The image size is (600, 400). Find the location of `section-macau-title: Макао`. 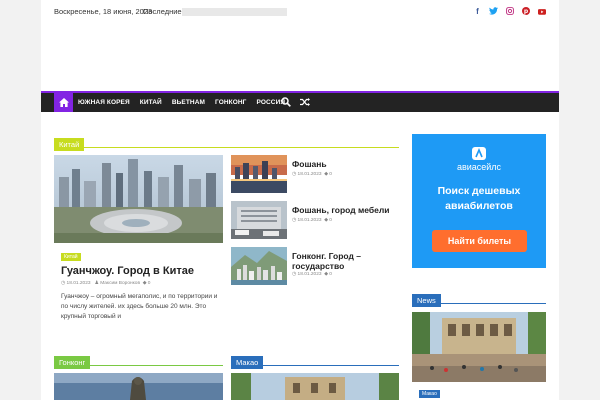

section-macau-title: Макао is located at coordinates (247, 362).